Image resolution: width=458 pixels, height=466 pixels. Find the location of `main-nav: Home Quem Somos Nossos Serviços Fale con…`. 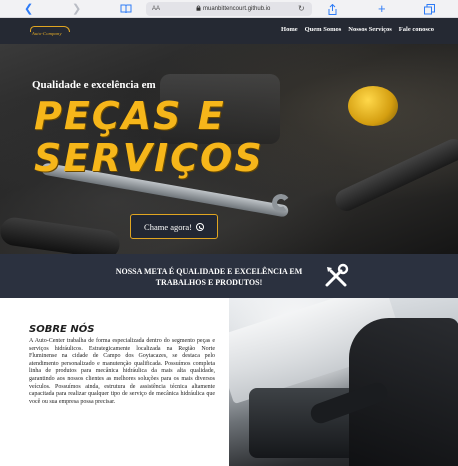

main-nav: Home Quem Somos Nossos Serviços Fale con… is located at coordinates (357, 29).